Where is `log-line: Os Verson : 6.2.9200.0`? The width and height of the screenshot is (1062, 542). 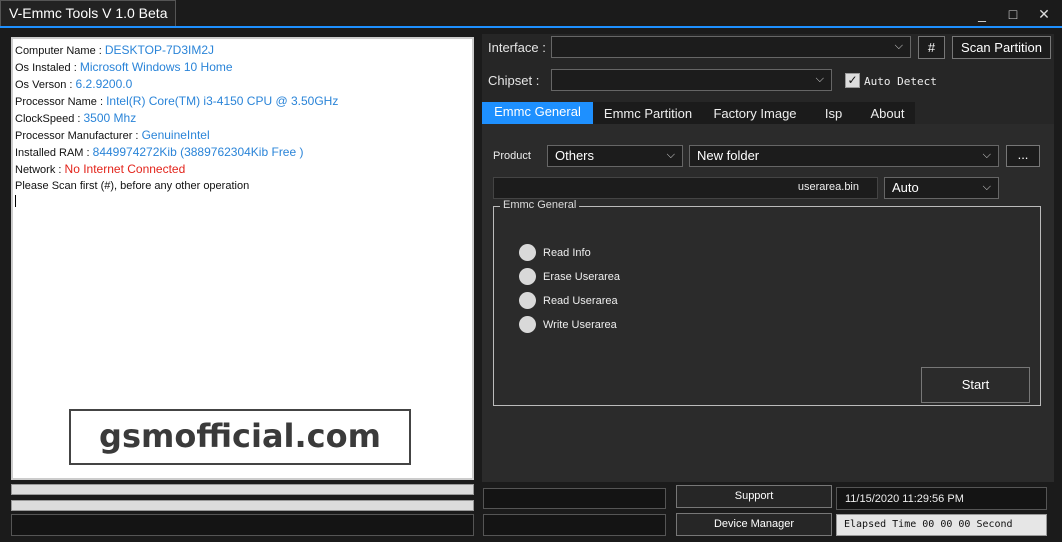
log-line: Os Verson : 6.2.9200.0 is located at coordinates (74, 84).